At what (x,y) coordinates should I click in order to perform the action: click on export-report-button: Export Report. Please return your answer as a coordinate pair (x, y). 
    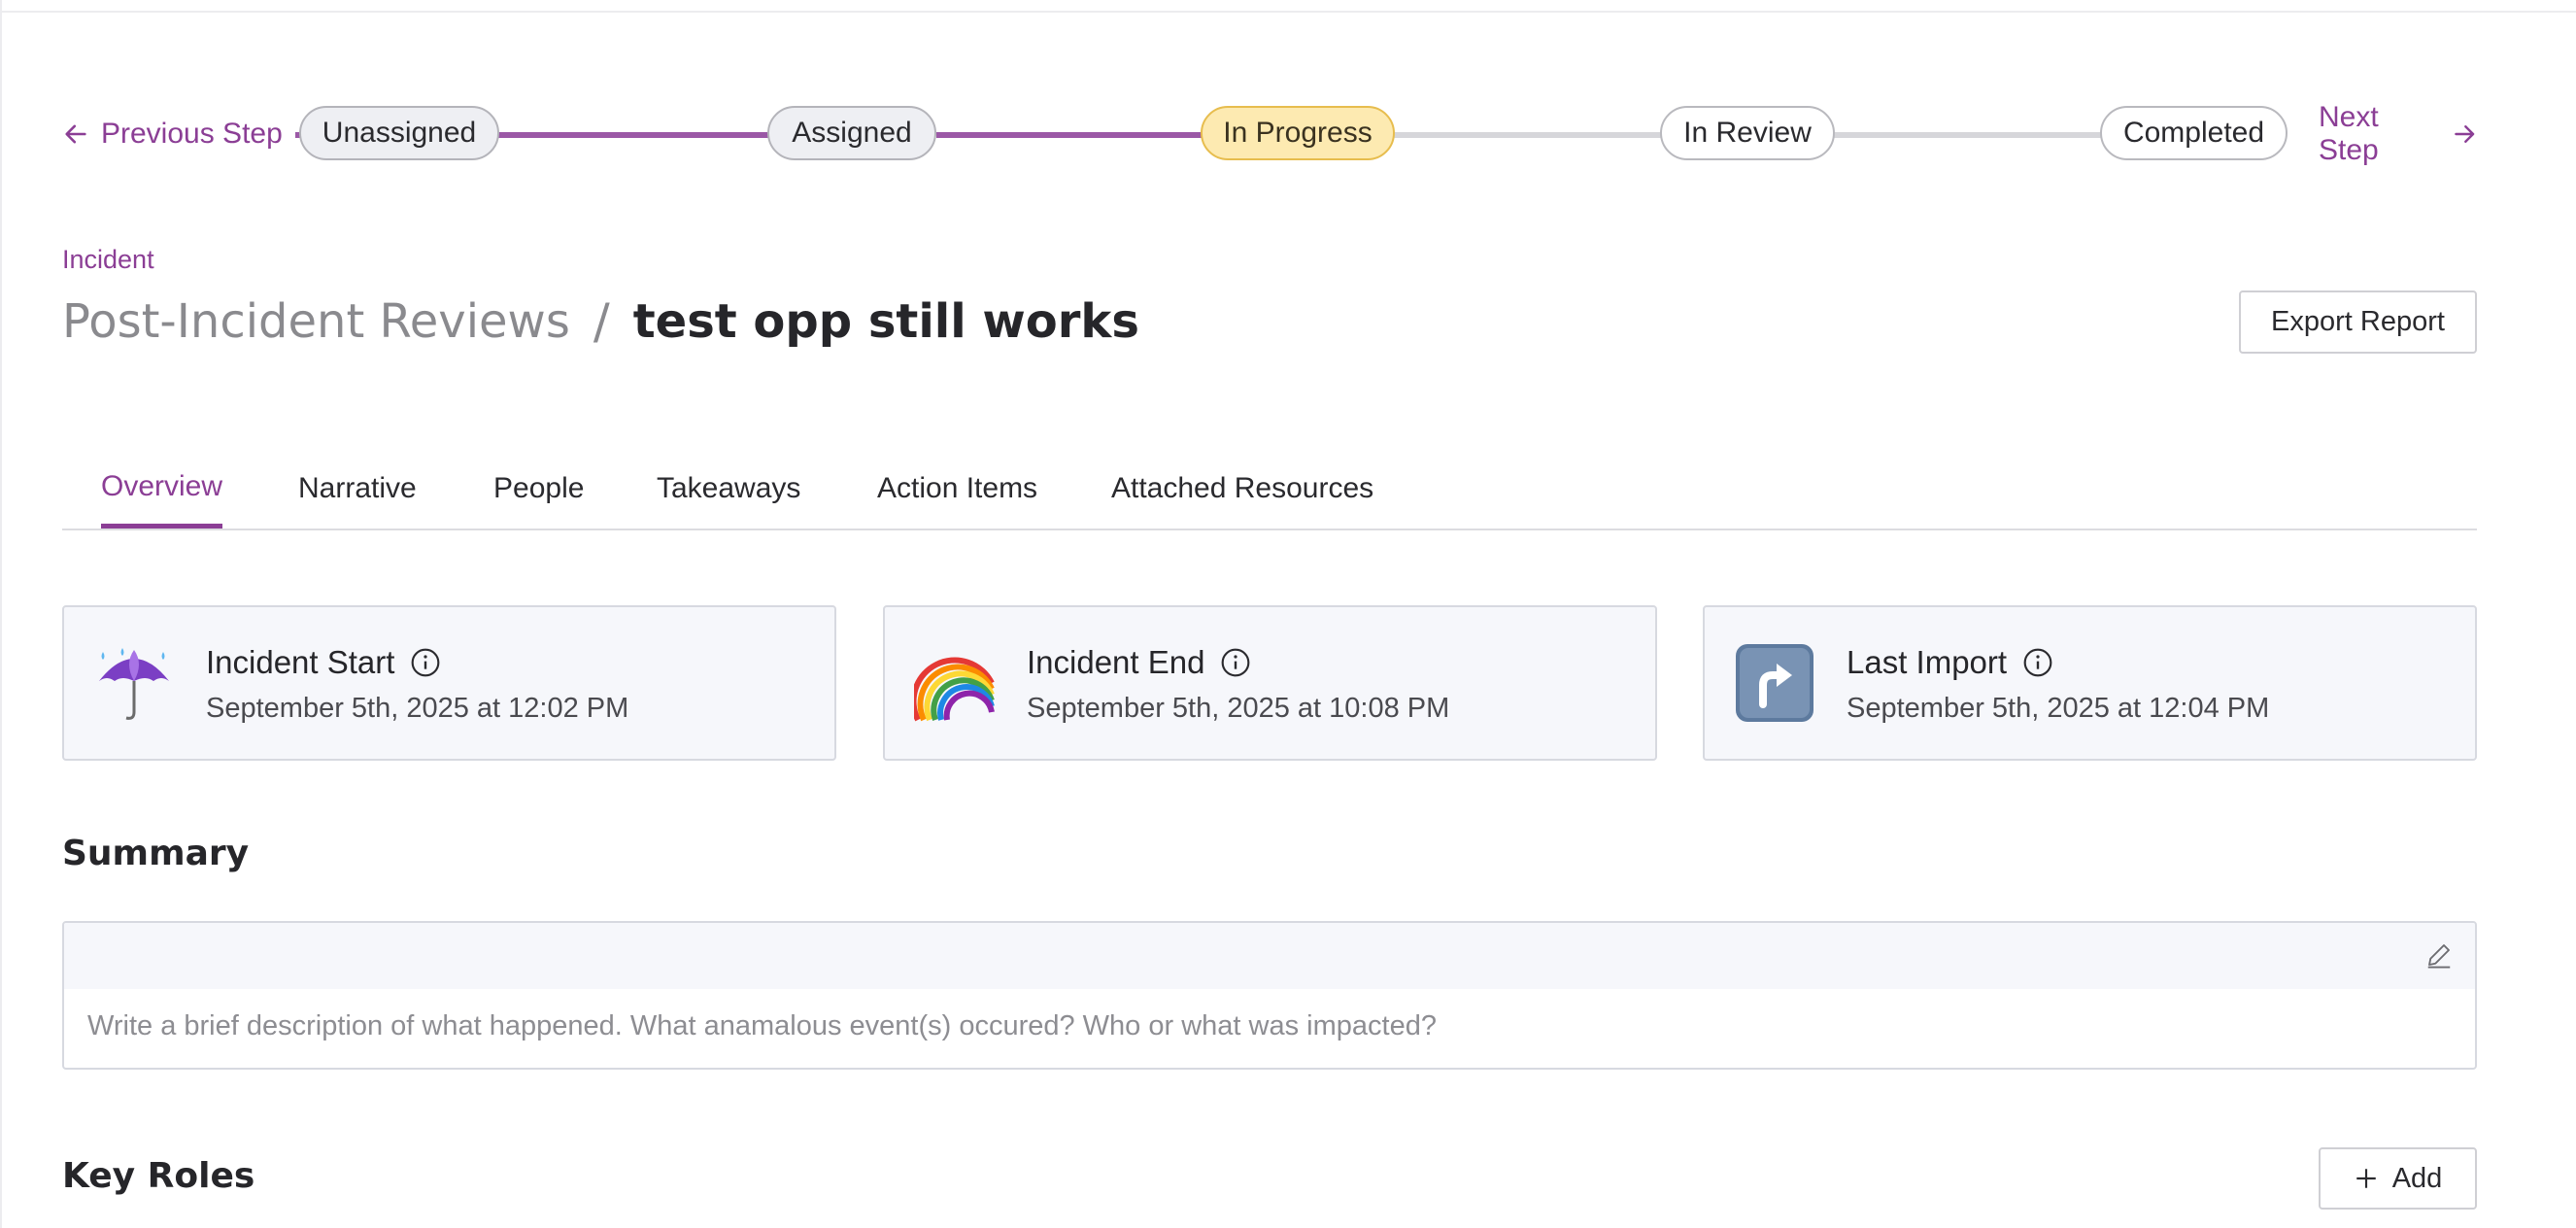
    Looking at the image, I should click on (2358, 322).